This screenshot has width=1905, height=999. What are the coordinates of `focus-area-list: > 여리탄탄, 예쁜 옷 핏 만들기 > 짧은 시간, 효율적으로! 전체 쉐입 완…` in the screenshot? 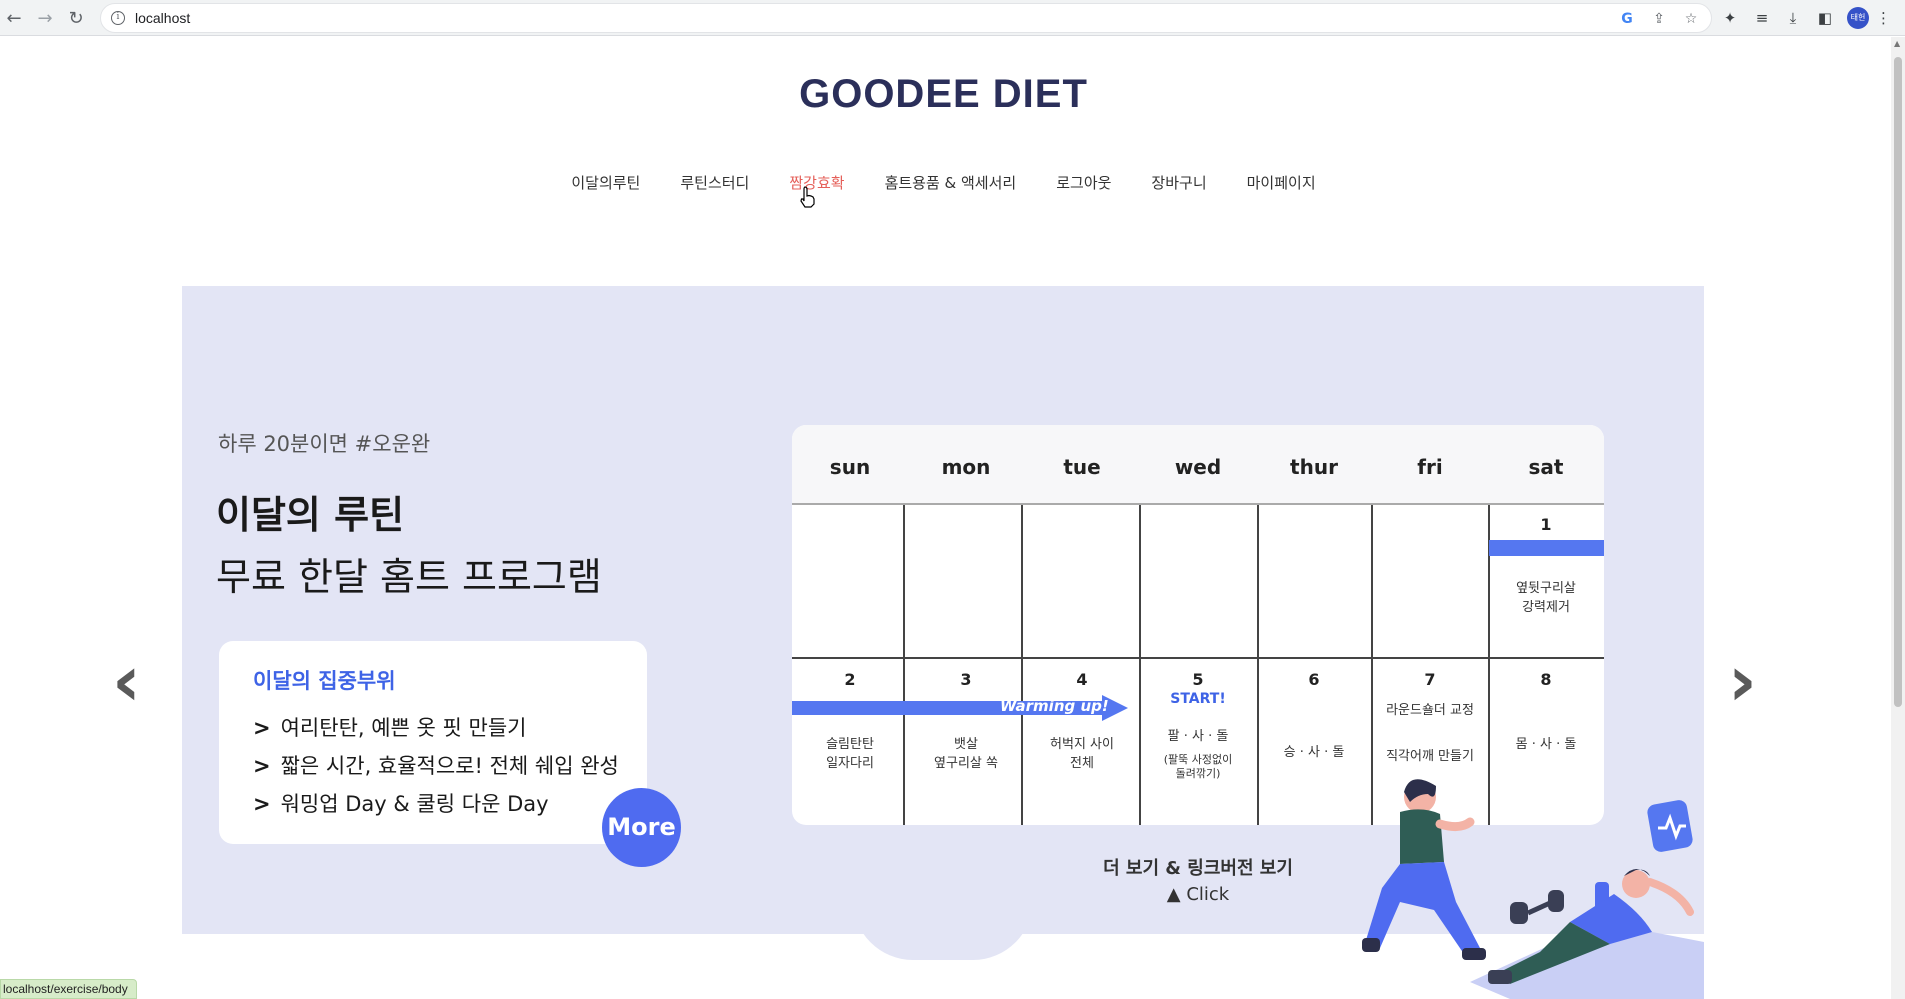 It's located at (436, 766).